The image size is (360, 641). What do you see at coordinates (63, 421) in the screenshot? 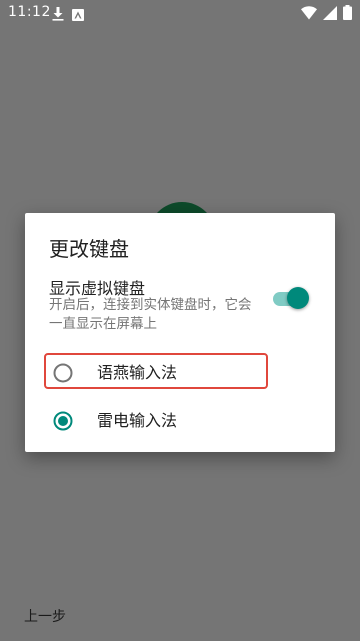
I see `radio-checked-icon` at bounding box center [63, 421].